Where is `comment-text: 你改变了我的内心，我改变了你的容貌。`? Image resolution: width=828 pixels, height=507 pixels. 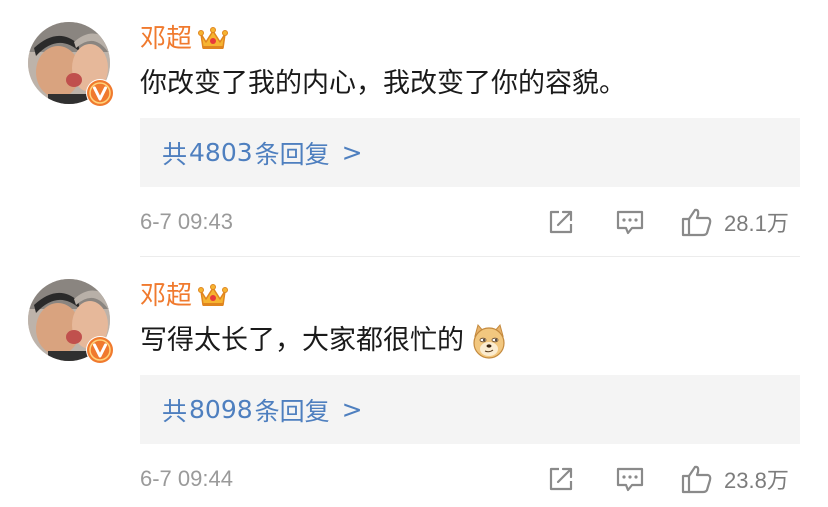
comment-text: 你改变了我的内心，我改变了你的容貌。 is located at coordinates (383, 84).